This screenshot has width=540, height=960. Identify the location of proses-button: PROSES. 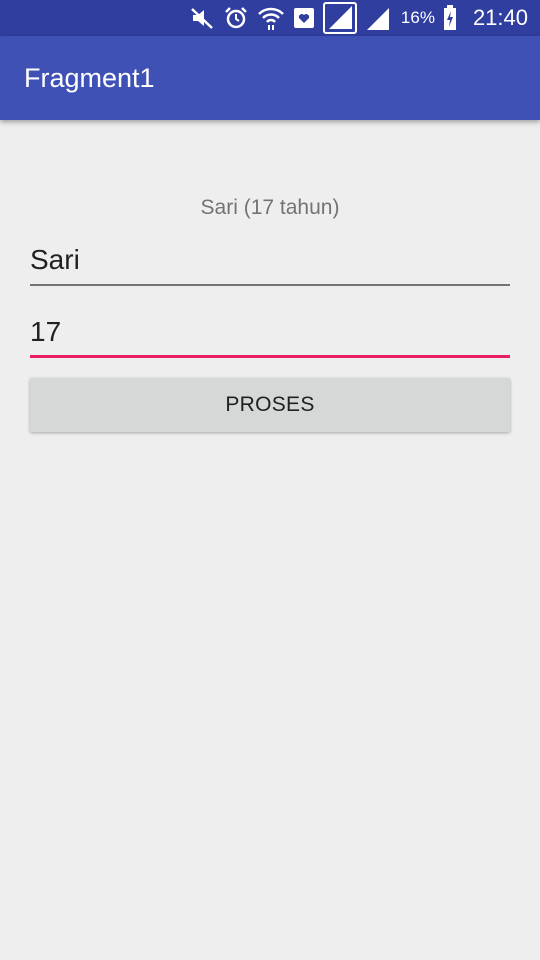
(270, 405).